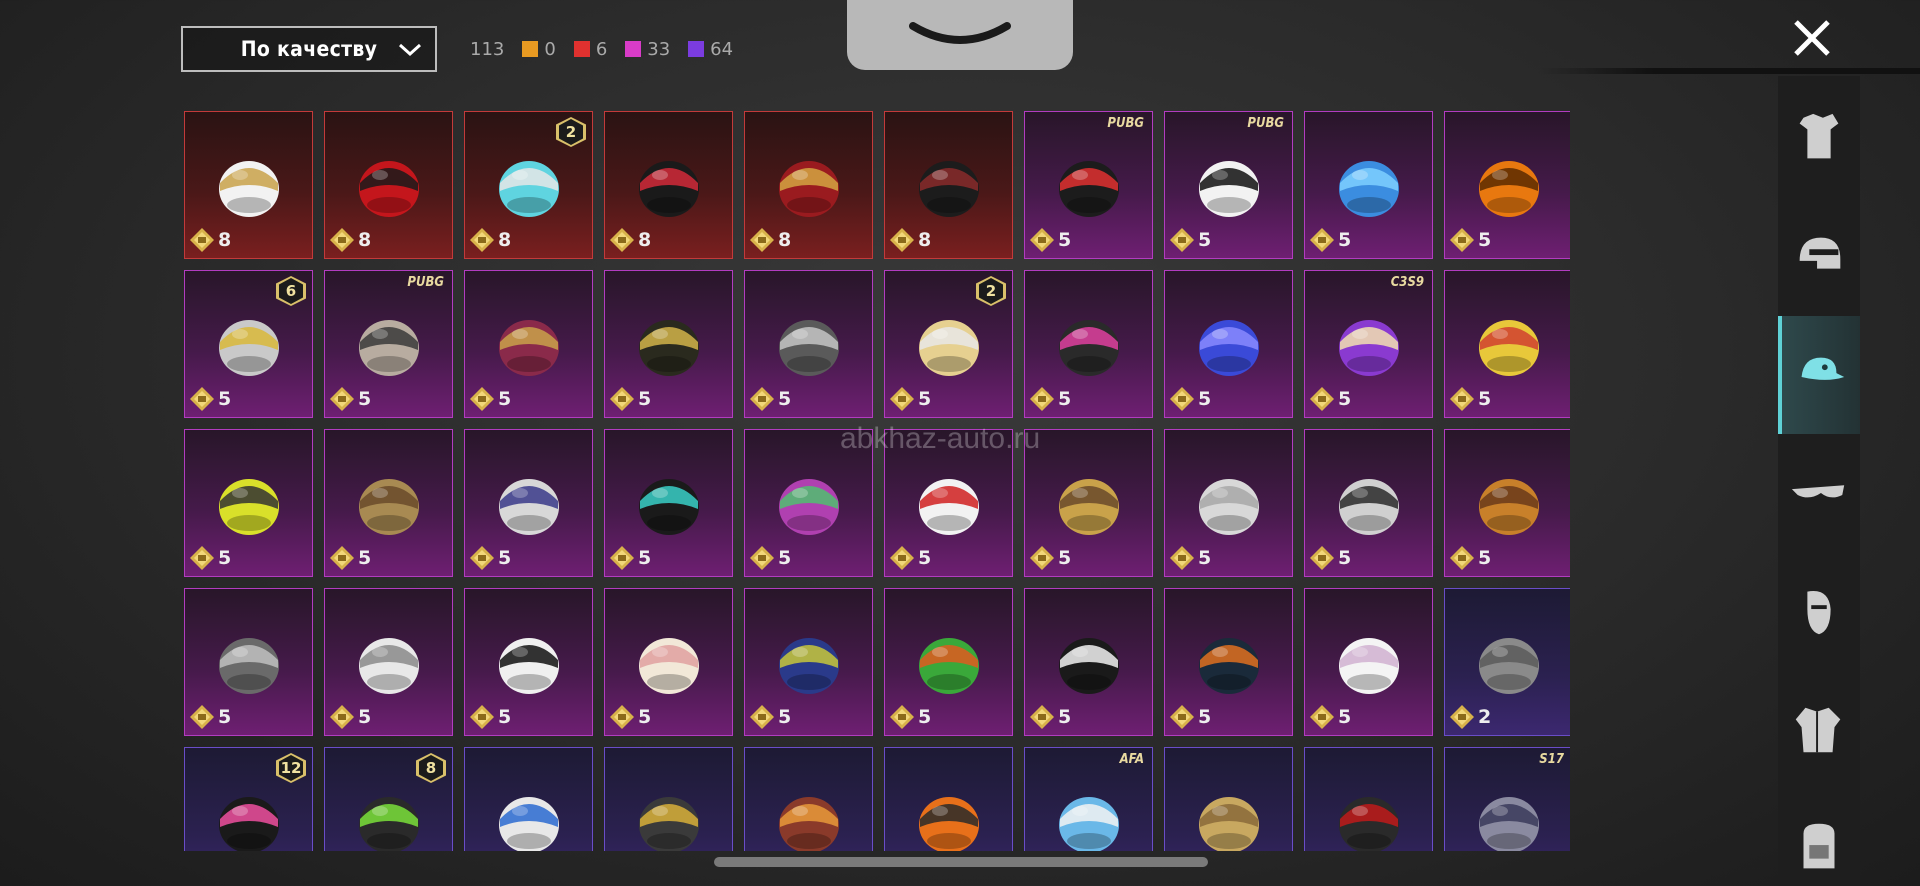  I want to click on inventory-item: 2, so click(1507, 662).